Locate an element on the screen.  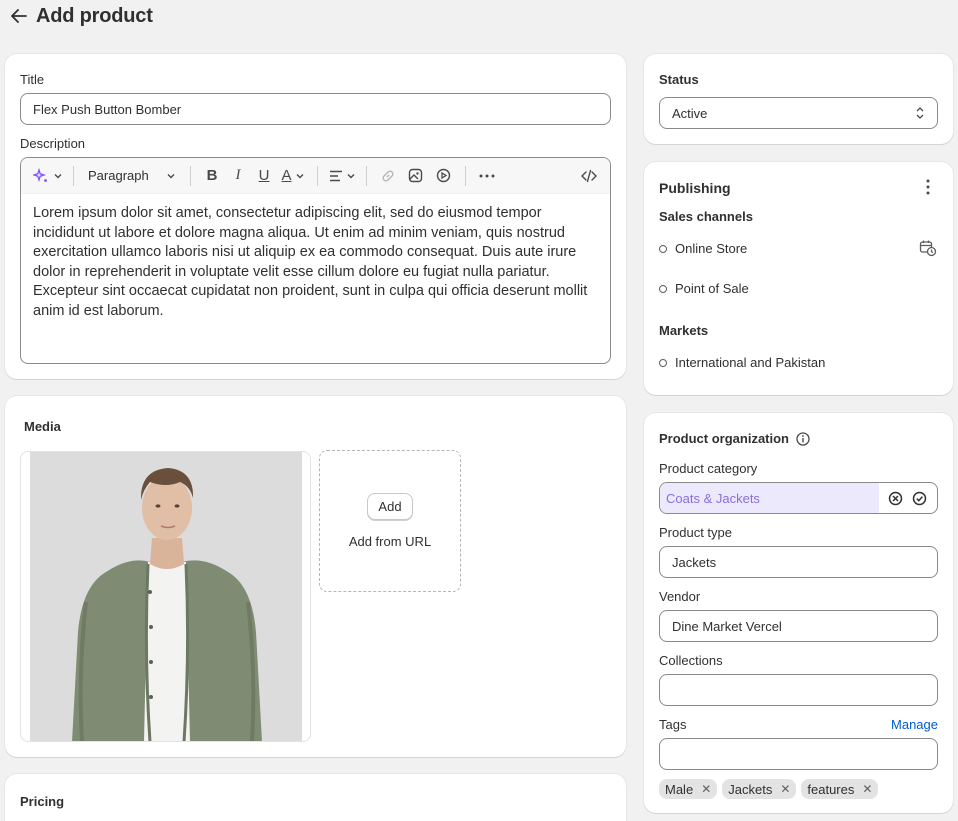
market-international-label: International and Pakistan is located at coordinates (750, 362).